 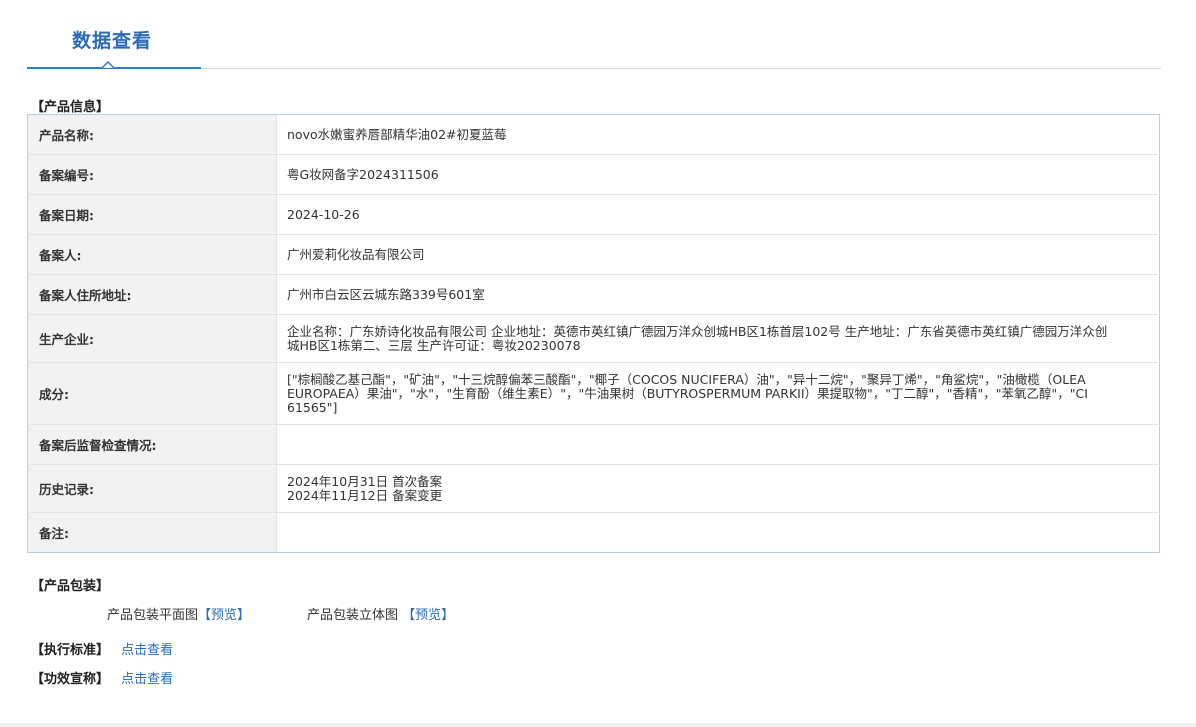 I want to click on standard-label: 【执行标准】, so click(x=70, y=650).